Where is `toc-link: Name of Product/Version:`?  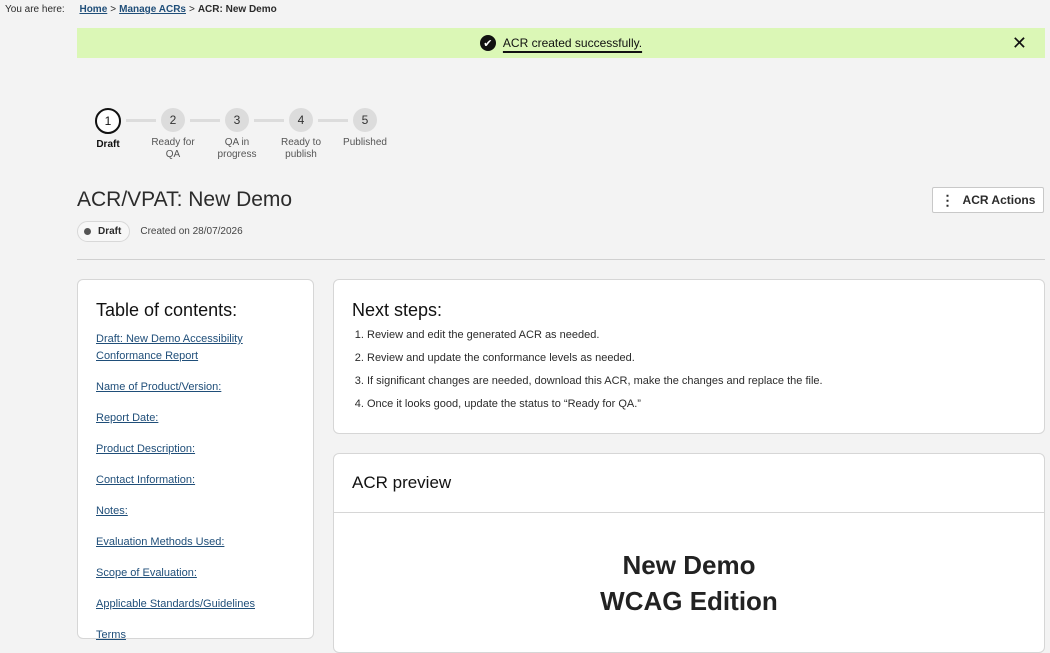
toc-link: Name of Product/Version: is located at coordinates (158, 387).